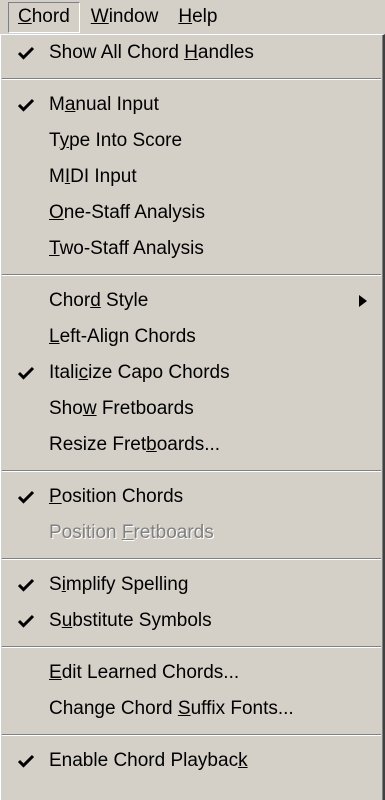 The width and height of the screenshot is (385, 800). I want to click on menu-item-label: Enable Chord Playback, so click(148, 760).